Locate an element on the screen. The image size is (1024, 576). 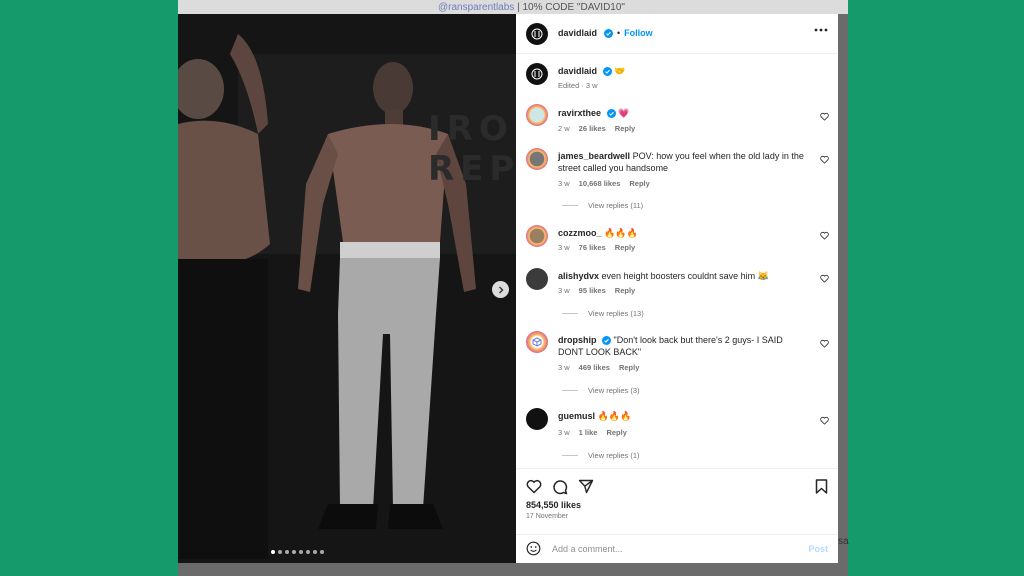
like-heart-icon is located at coordinates (534, 486).